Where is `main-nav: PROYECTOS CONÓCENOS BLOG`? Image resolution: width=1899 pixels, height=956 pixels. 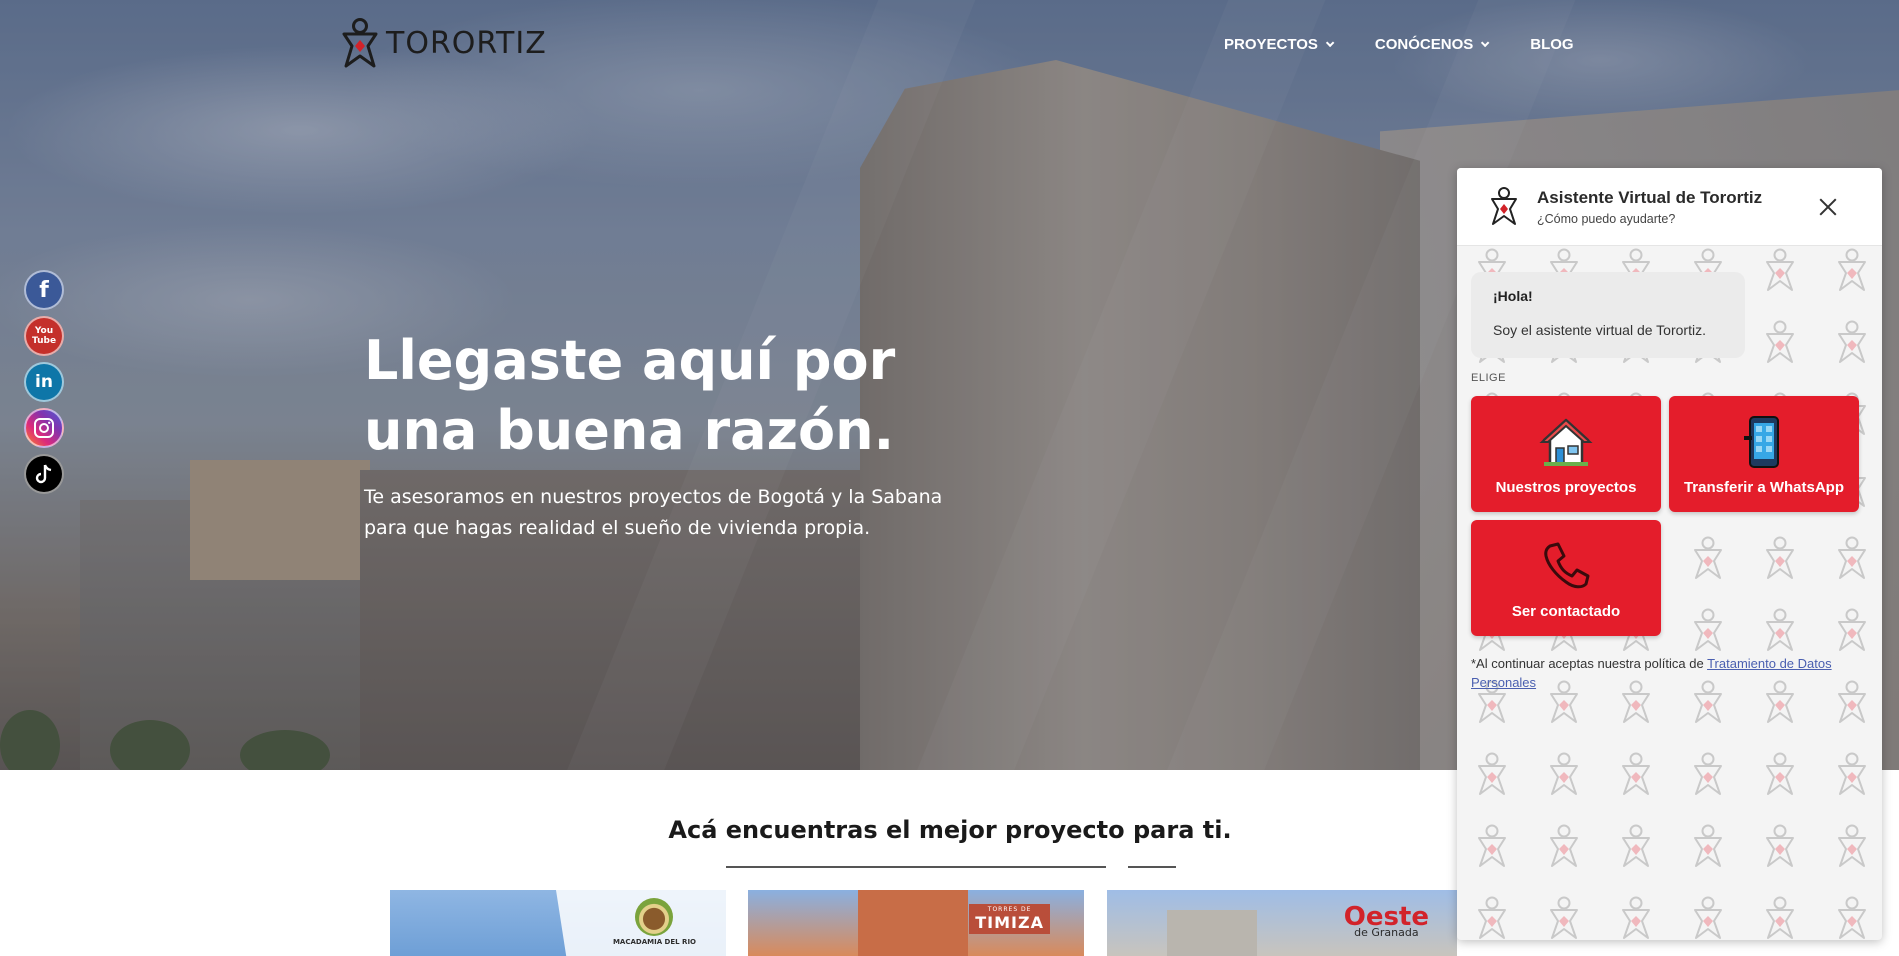 main-nav: PROYECTOS CONÓCENOS BLOG is located at coordinates (1399, 44).